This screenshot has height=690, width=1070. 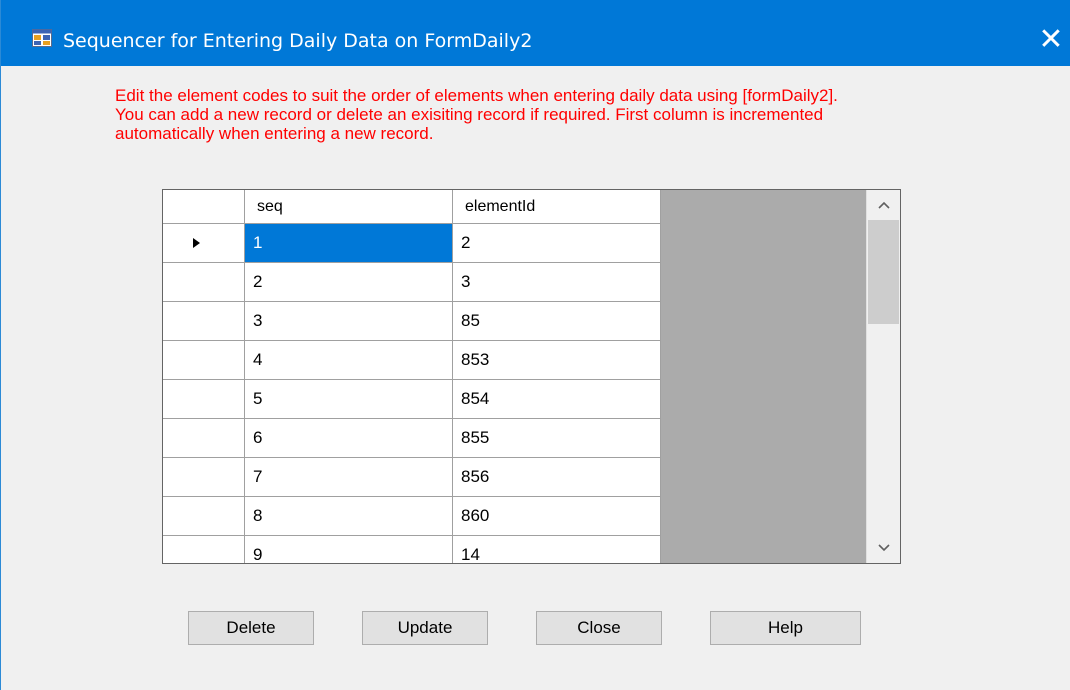 I want to click on elementid-cell: 2, so click(x=557, y=243).